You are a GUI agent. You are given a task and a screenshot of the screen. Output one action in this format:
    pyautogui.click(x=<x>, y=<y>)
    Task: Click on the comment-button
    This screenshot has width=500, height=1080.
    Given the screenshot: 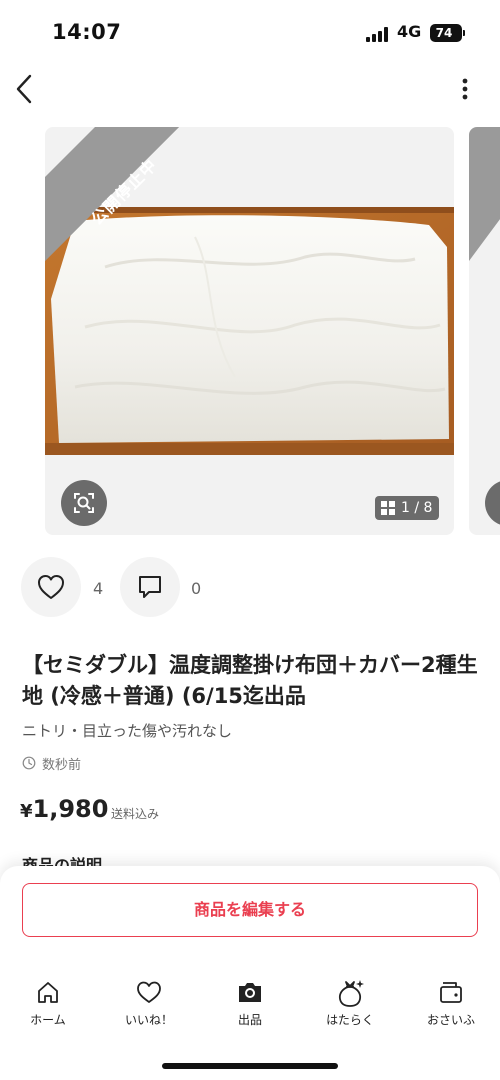 What is the action you would take?
    pyautogui.click(x=150, y=587)
    